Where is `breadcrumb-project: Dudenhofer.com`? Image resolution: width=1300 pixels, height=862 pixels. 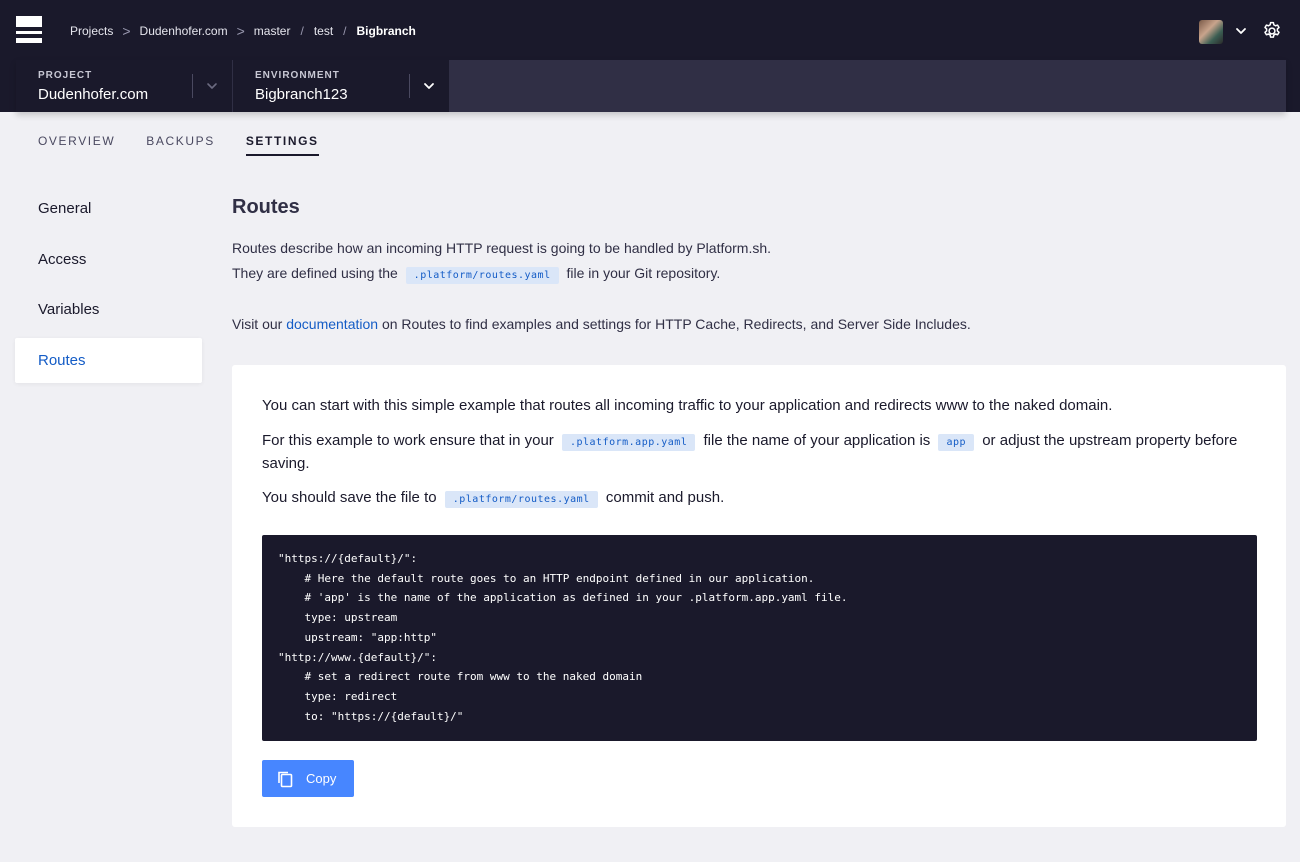
breadcrumb-project: Dudenhofer.com is located at coordinates (184, 31).